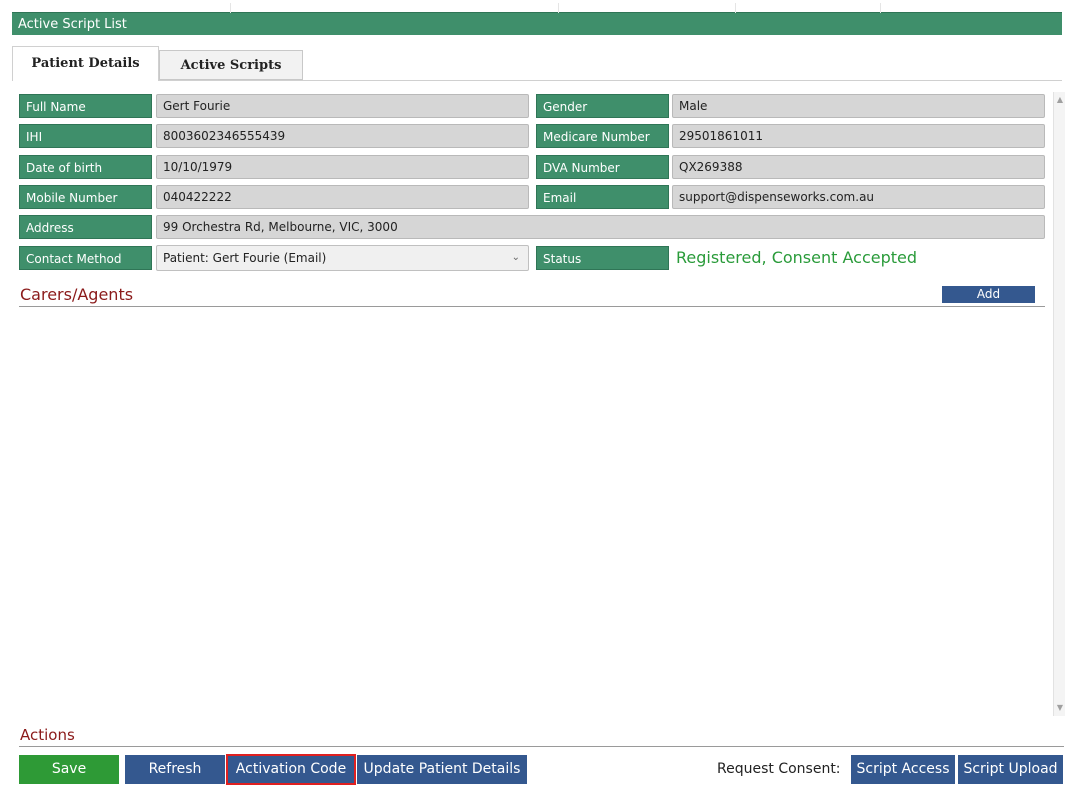  I want to click on vertical-scrollbar: ▲ ▼, so click(1059, 404).